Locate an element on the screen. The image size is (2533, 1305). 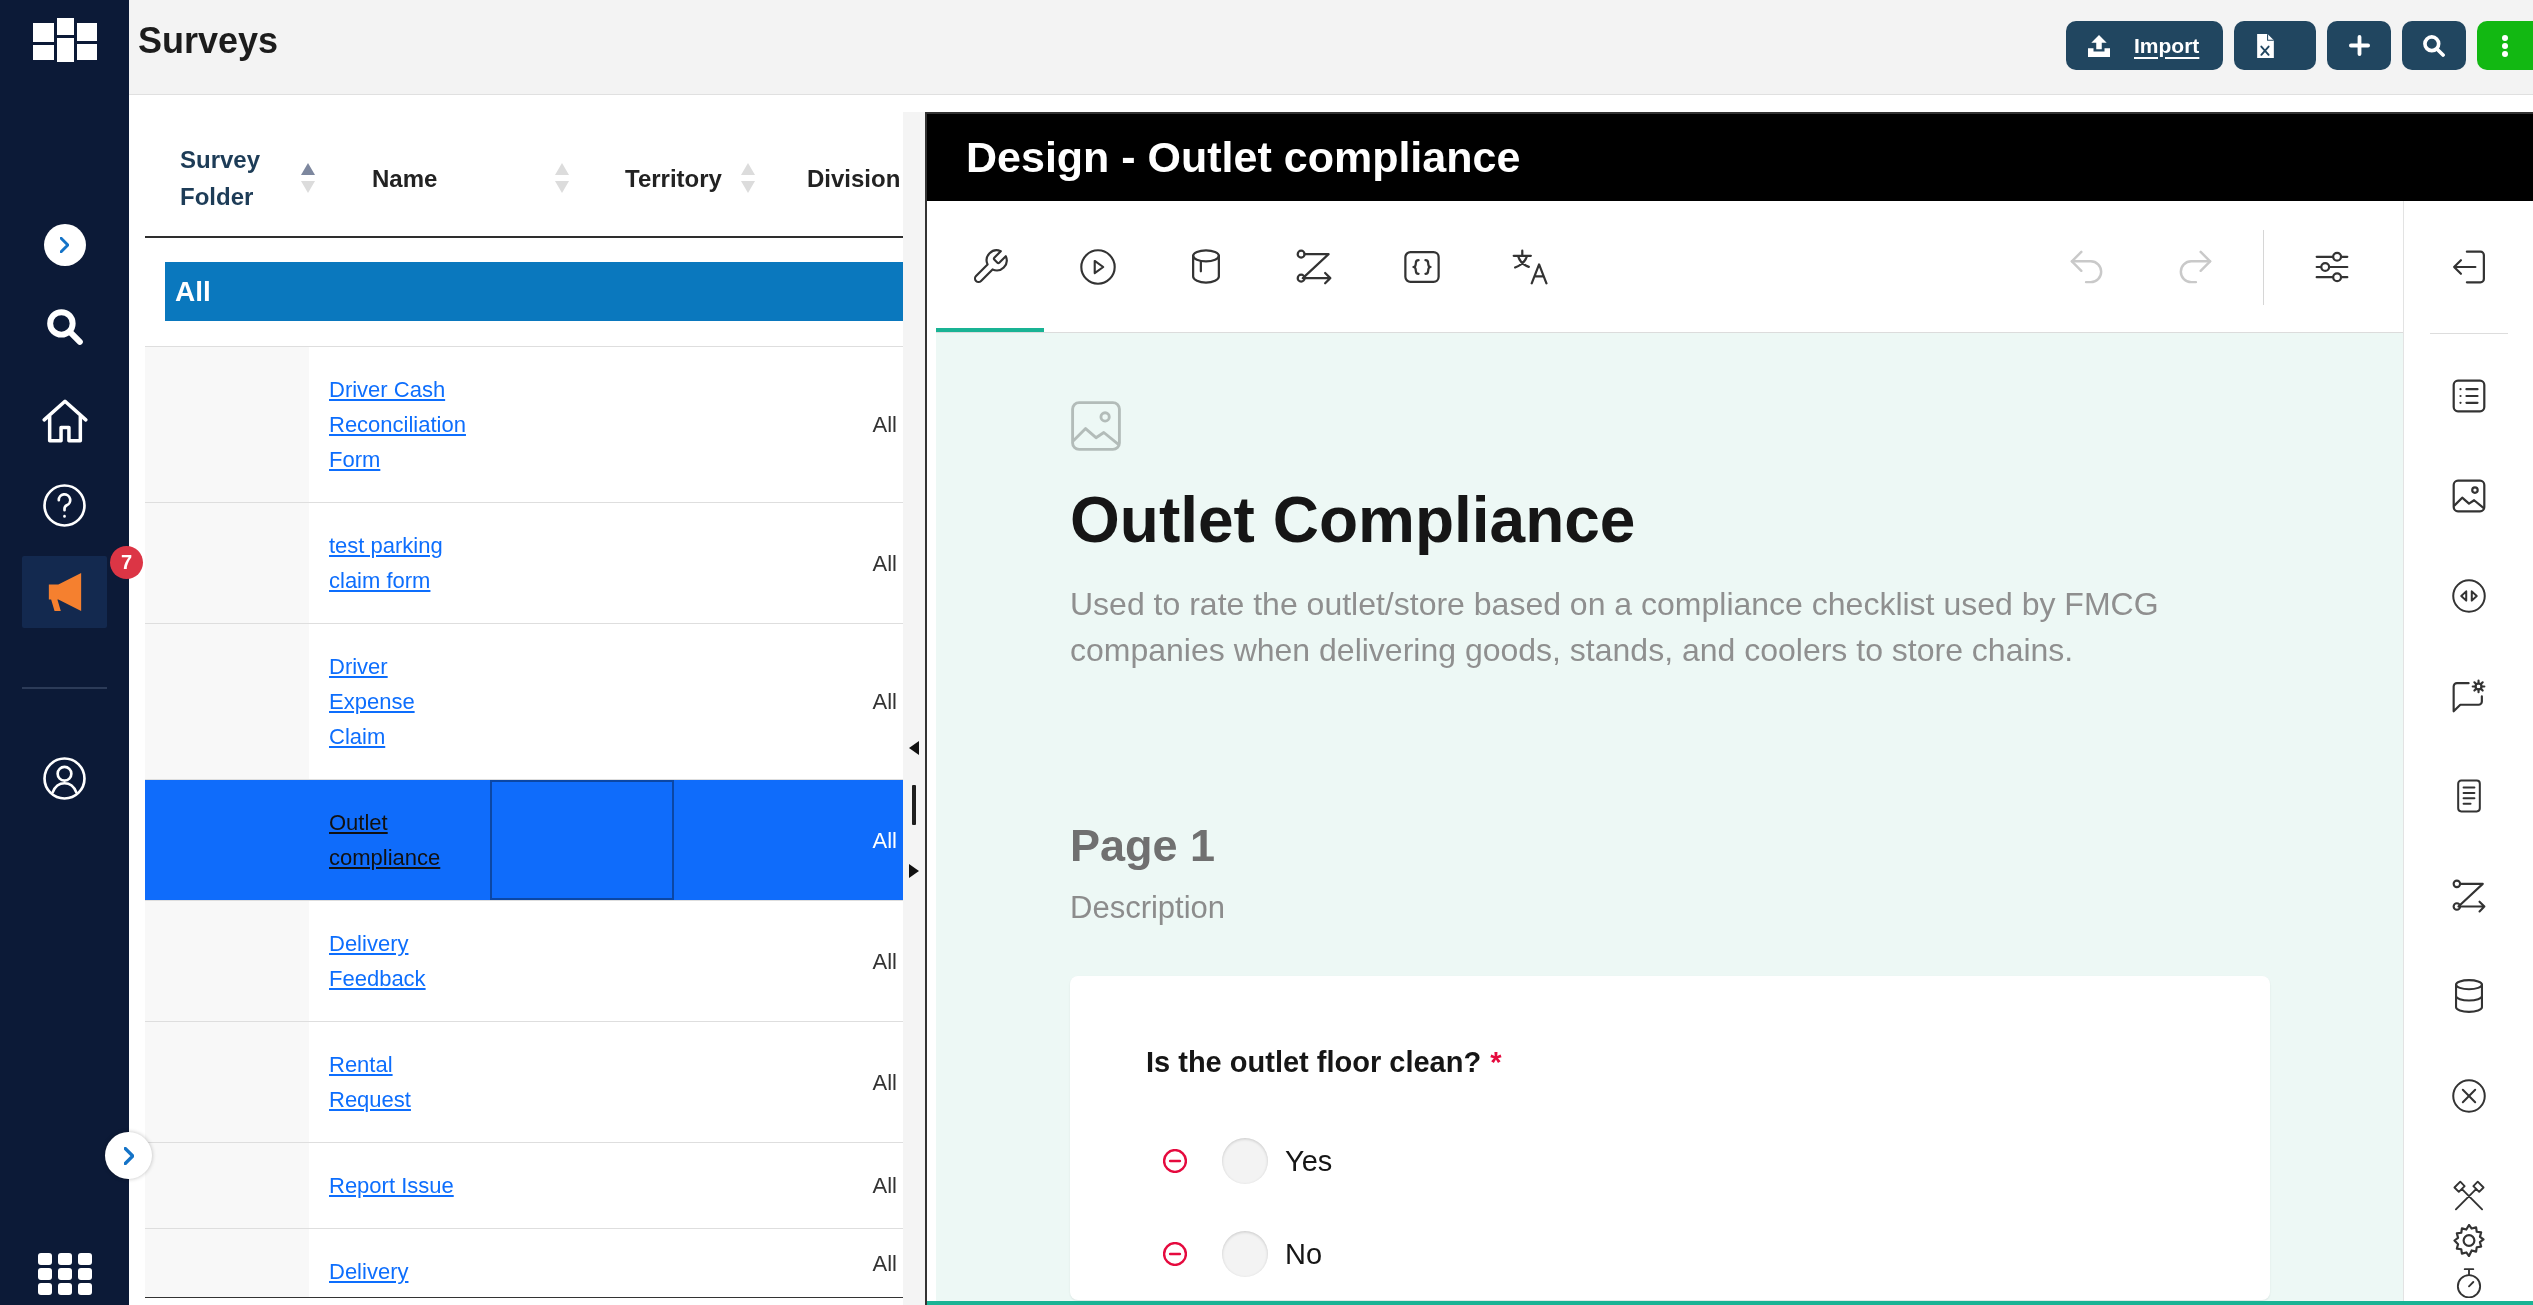
gear-icon is located at coordinates (2468, 1240).